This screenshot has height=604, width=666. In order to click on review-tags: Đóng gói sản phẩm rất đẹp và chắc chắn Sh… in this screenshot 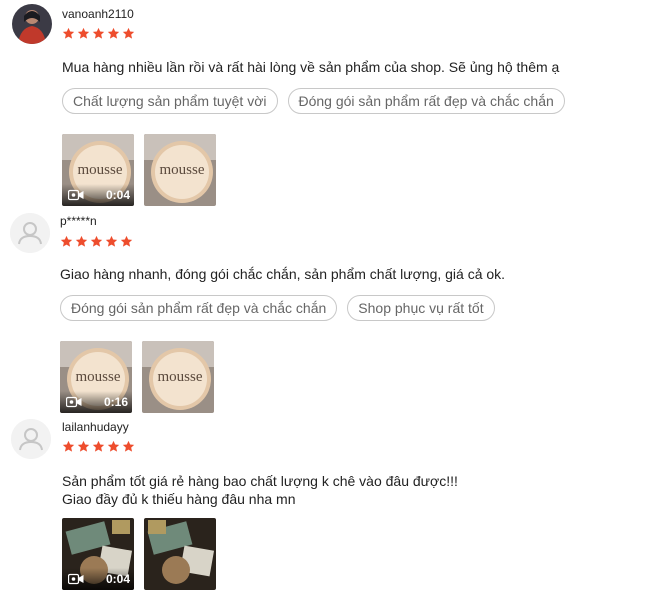, I will do `click(277, 308)`.